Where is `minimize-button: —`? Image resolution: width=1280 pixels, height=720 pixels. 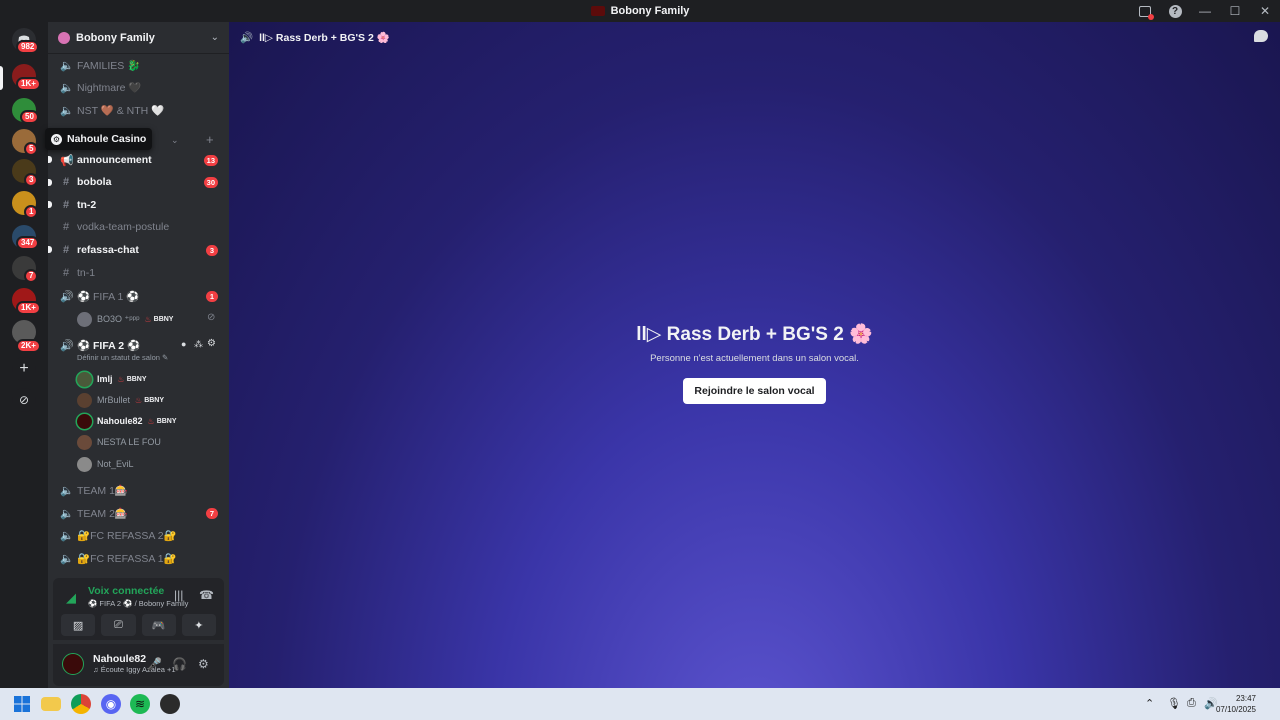 minimize-button: — is located at coordinates (1205, 11).